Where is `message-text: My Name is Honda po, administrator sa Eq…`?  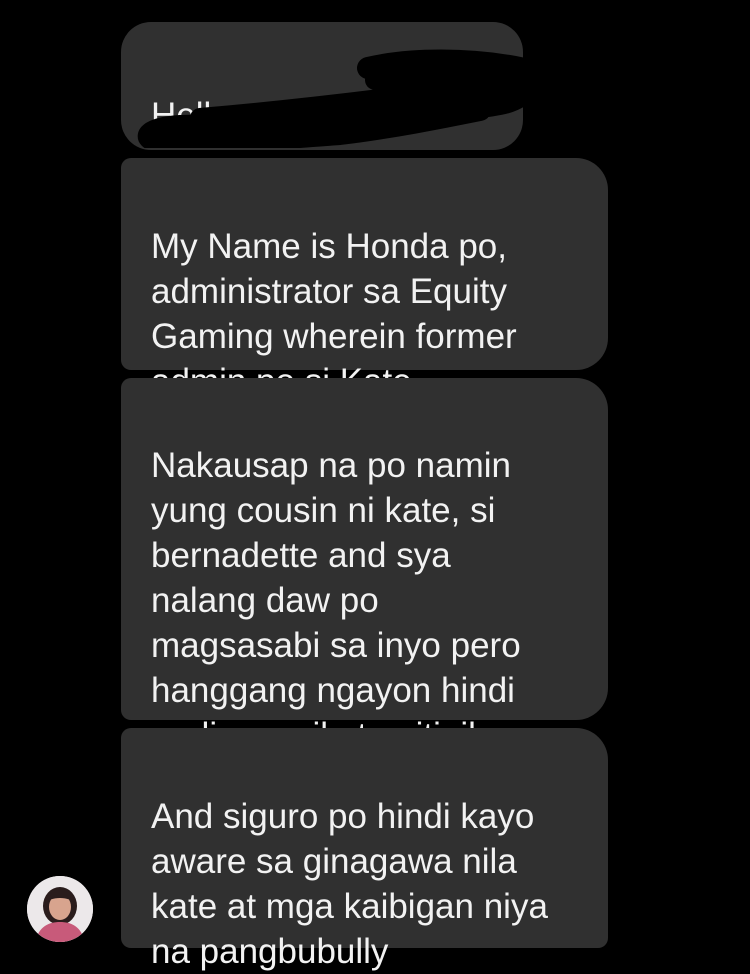 message-text: My Name is Honda po, administrator sa Eq… is located at coordinates (334, 314).